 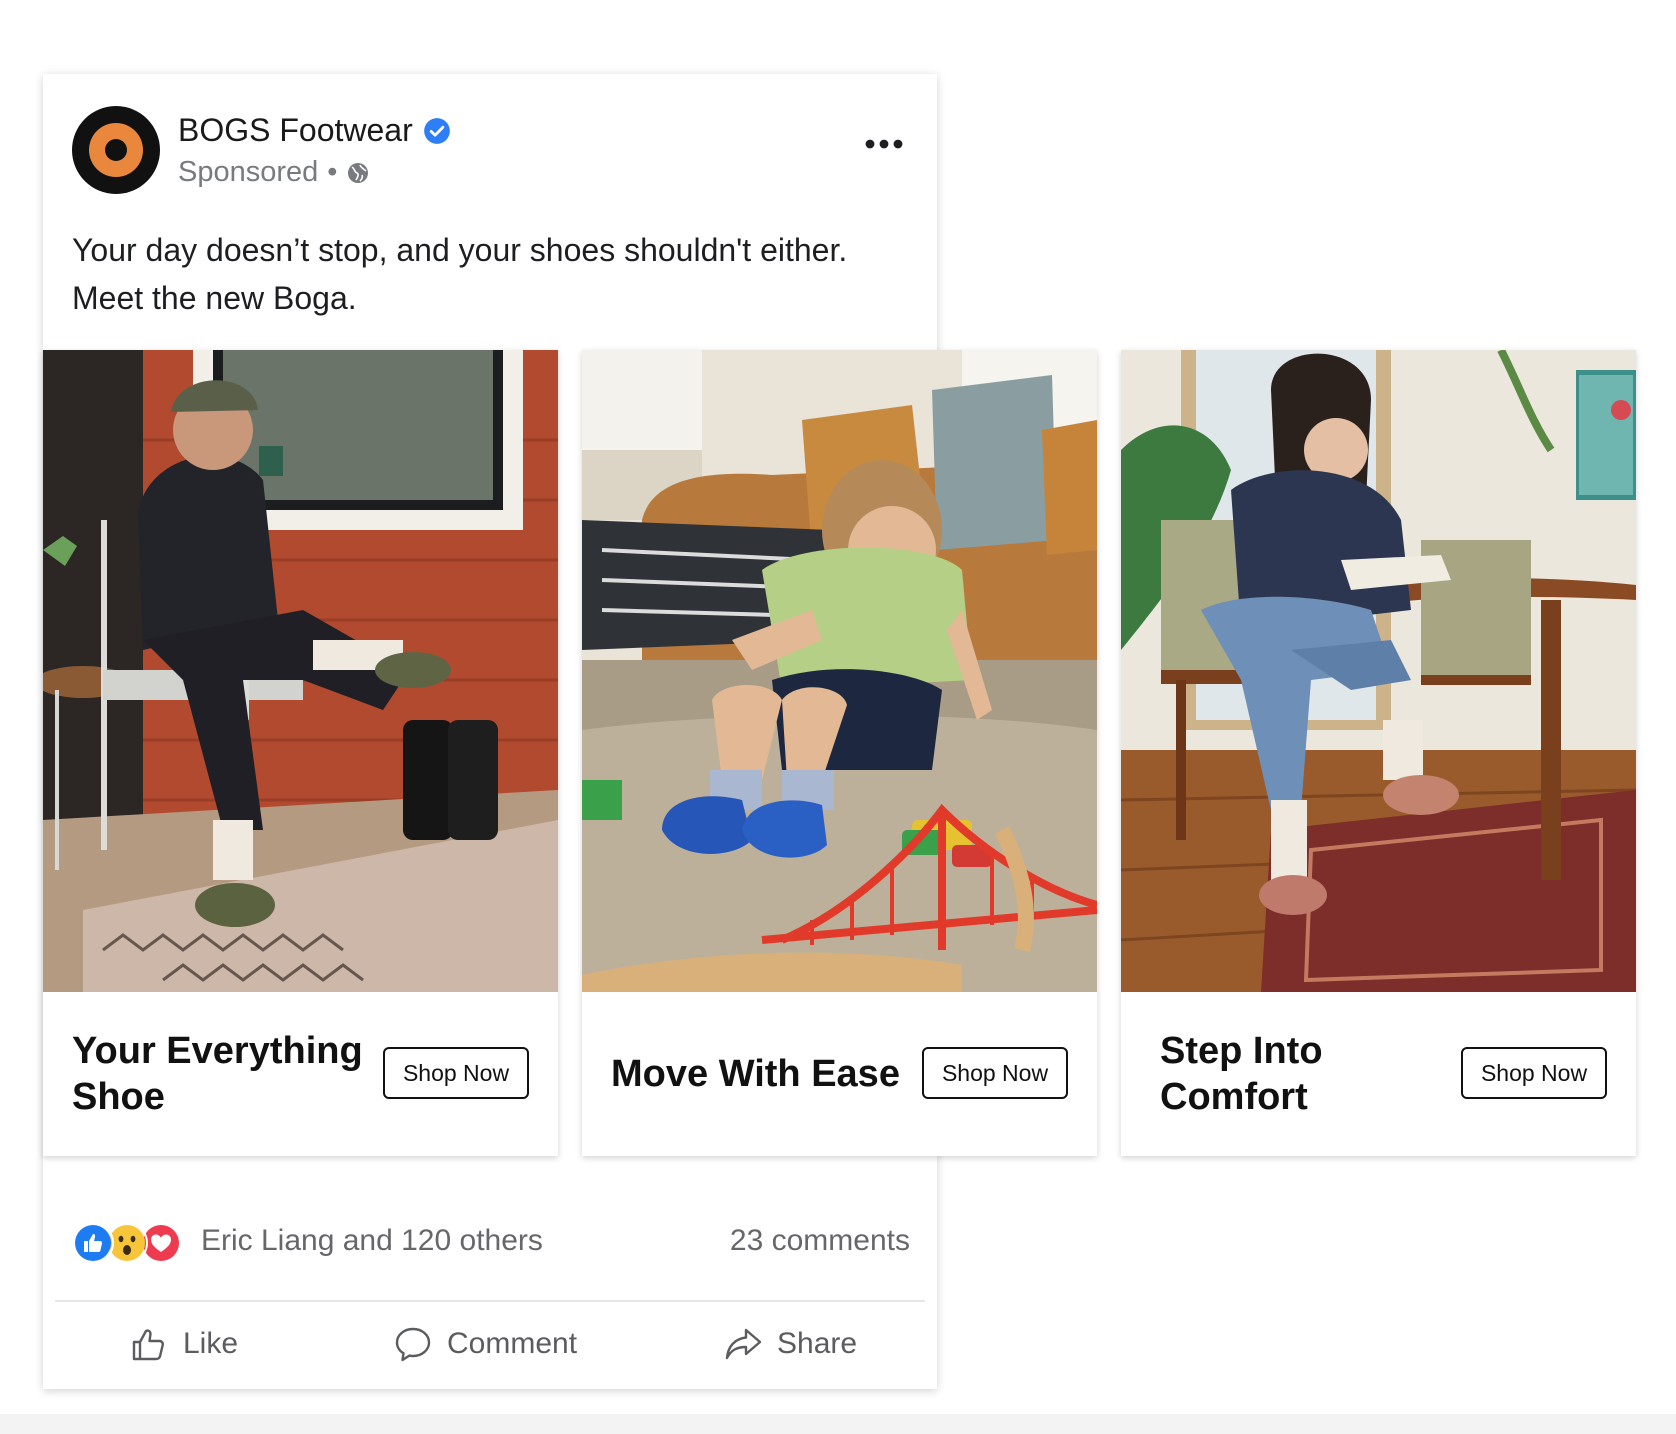 What do you see at coordinates (93, 1243) in the screenshot?
I see `like-icon` at bounding box center [93, 1243].